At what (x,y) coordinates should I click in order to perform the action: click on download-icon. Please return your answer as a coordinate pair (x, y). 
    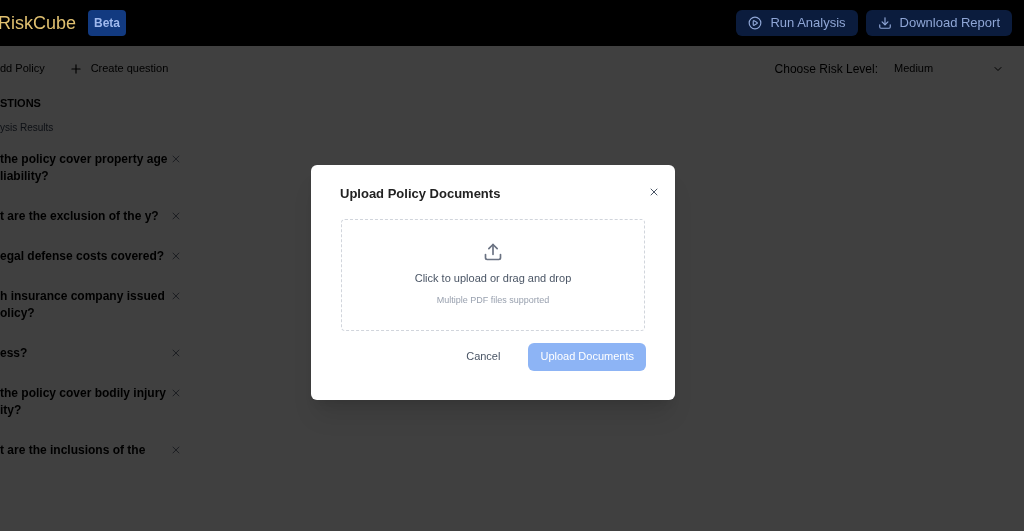
    Looking at the image, I should click on (884, 23).